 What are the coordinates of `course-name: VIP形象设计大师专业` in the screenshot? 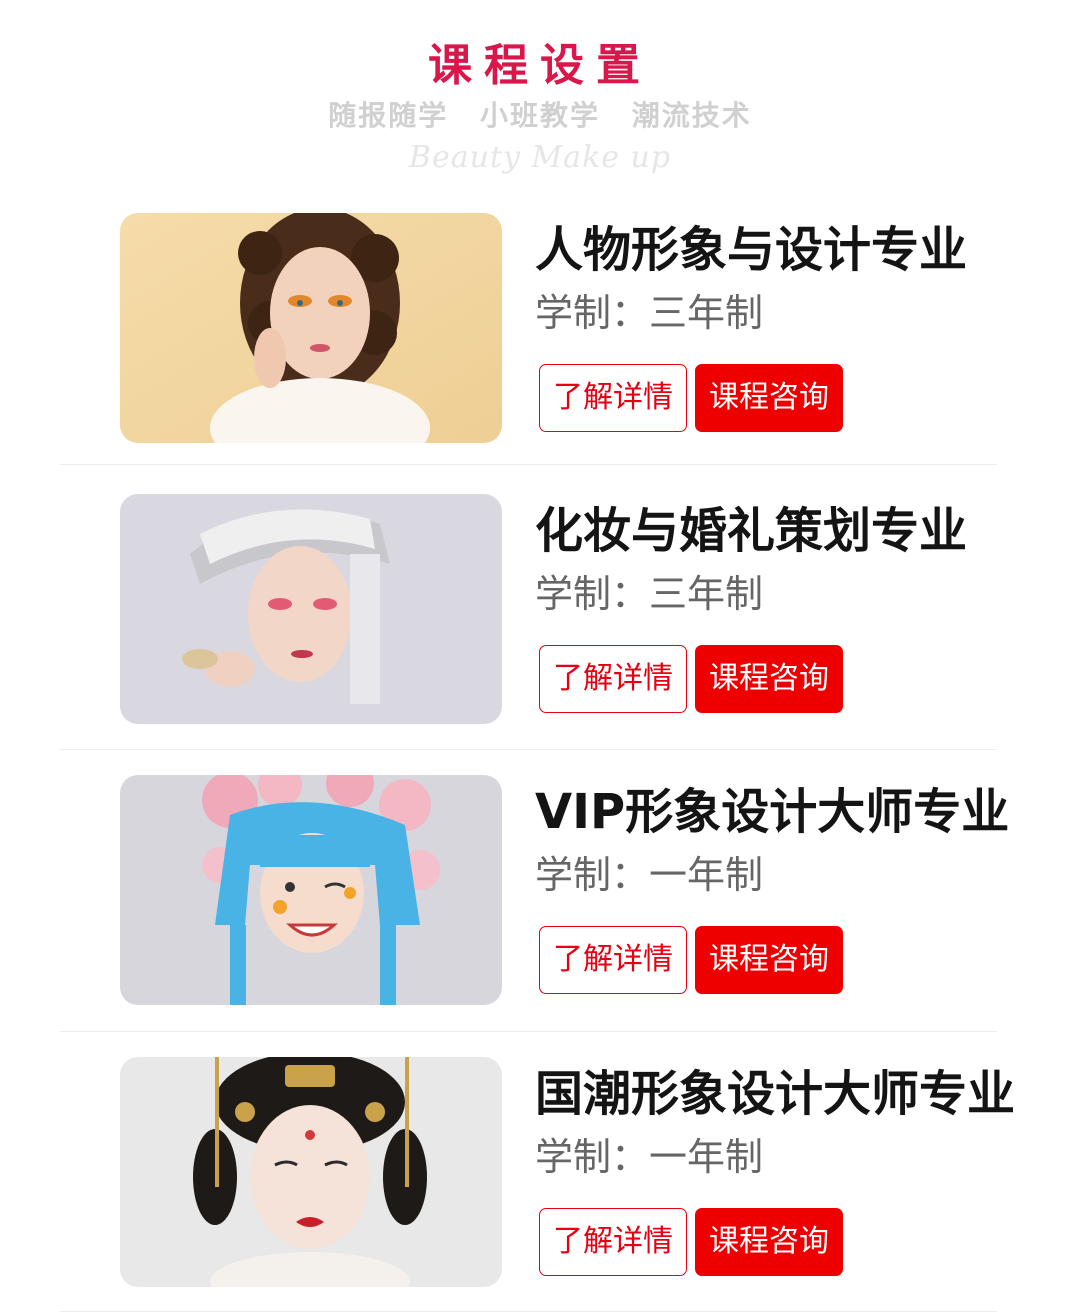 It's located at (772, 812).